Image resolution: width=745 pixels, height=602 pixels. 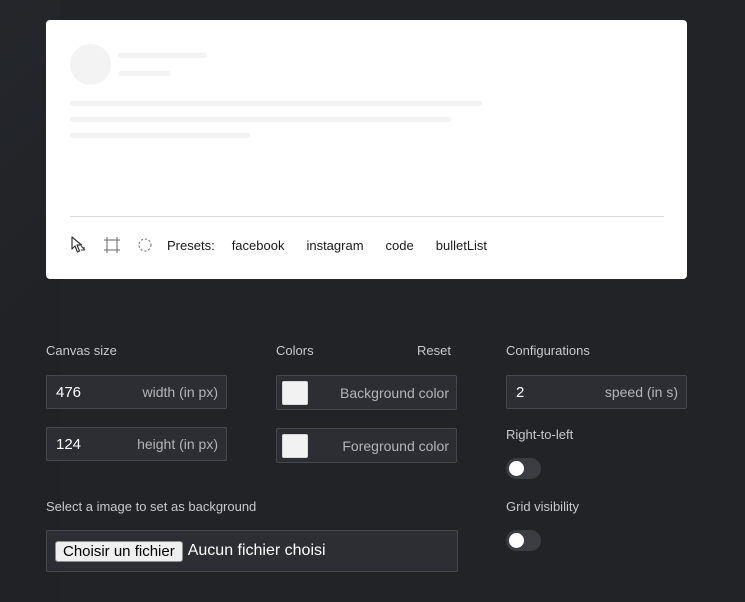 What do you see at coordinates (151, 506) in the screenshot?
I see `background-image-label: Select a image to set as background` at bounding box center [151, 506].